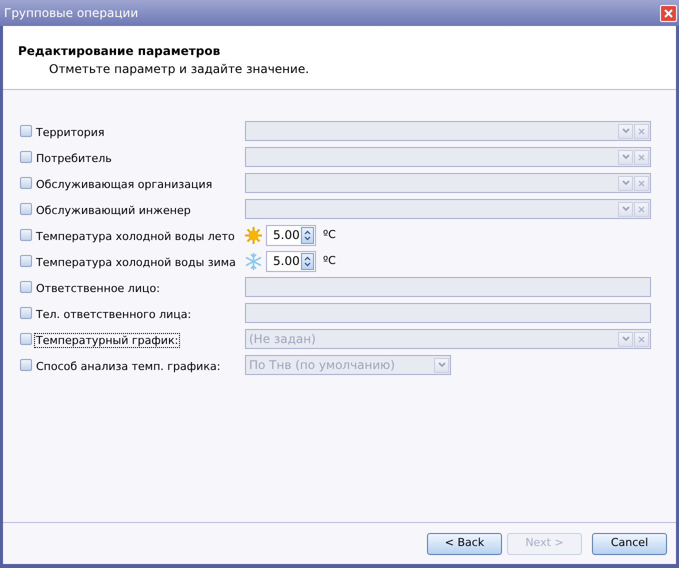  What do you see at coordinates (135, 236) in the screenshot?
I see `field-label: Температура холодной воды лето` at bounding box center [135, 236].